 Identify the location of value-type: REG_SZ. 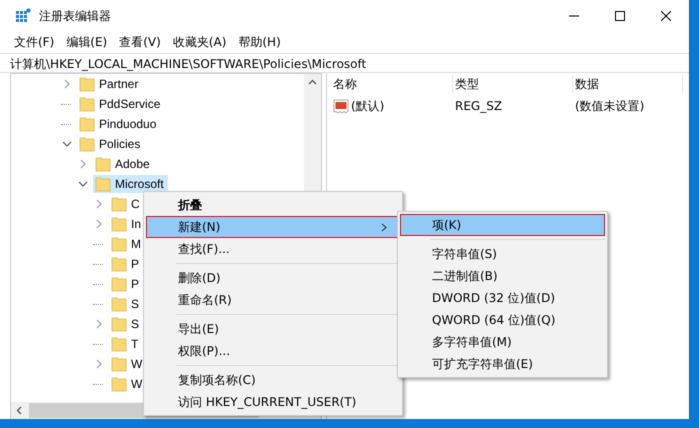
(479, 106).